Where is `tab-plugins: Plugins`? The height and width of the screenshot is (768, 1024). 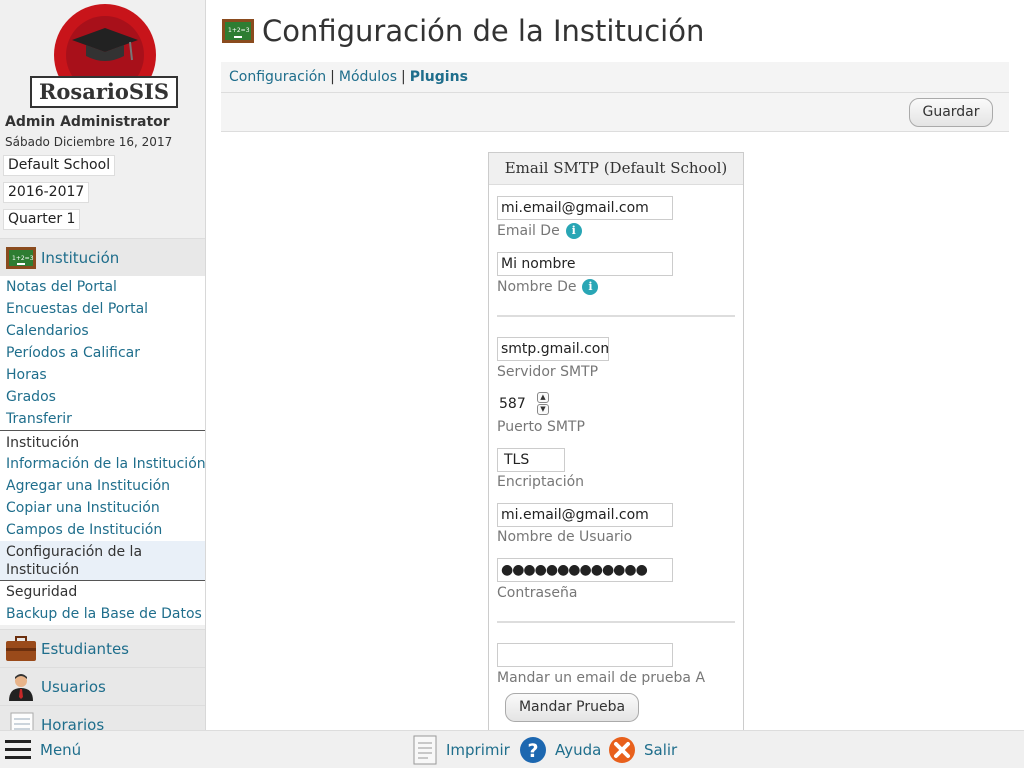 tab-plugins: Plugins is located at coordinates (439, 77).